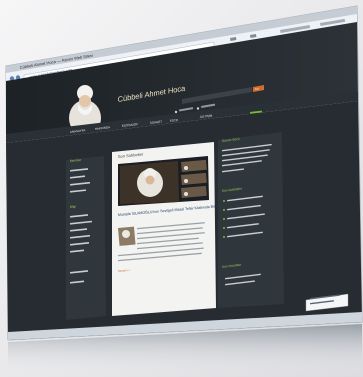 The height and width of the screenshot is (377, 363). I want to click on featured-video, so click(163, 181).